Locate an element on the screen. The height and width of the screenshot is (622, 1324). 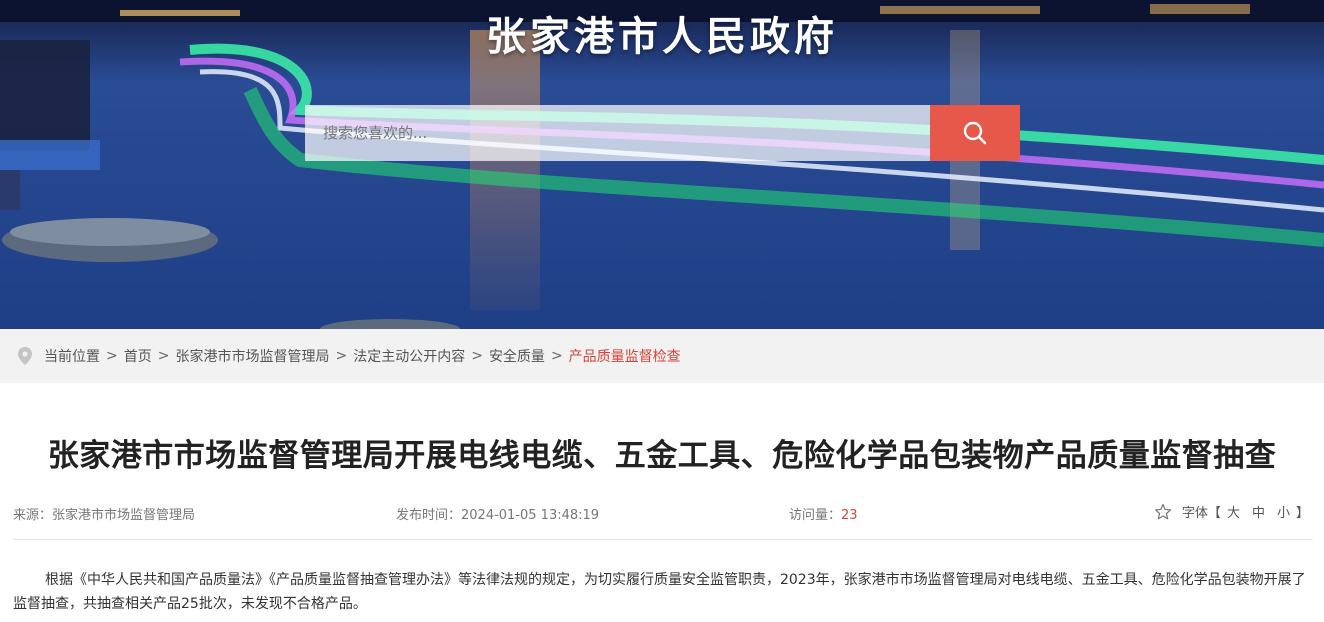
site-title: 张家港市人民政府 is located at coordinates (662, 37).